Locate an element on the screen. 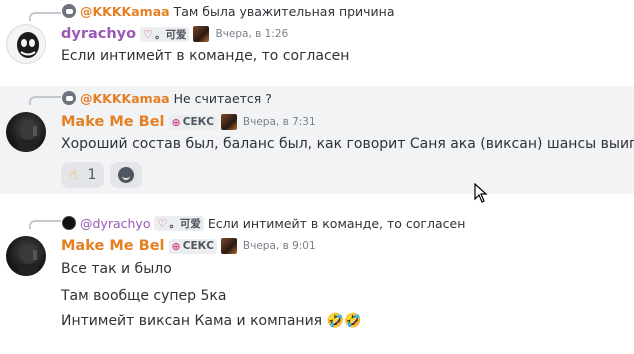  message-header: dyrachyo ♡ 。可爱 Вчера, в 1:26 is located at coordinates (174, 34).